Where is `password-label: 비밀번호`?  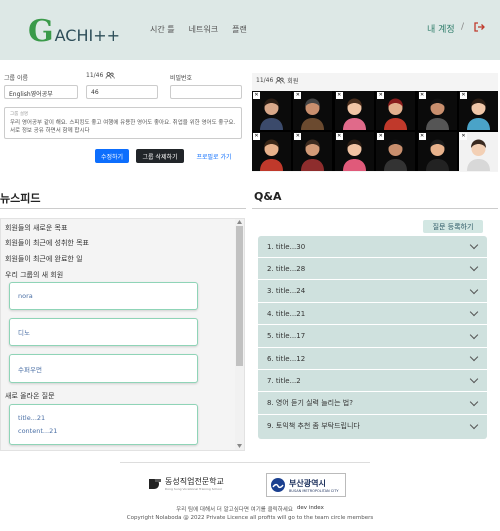
password-label: 비밀번호 is located at coordinates (181, 78).